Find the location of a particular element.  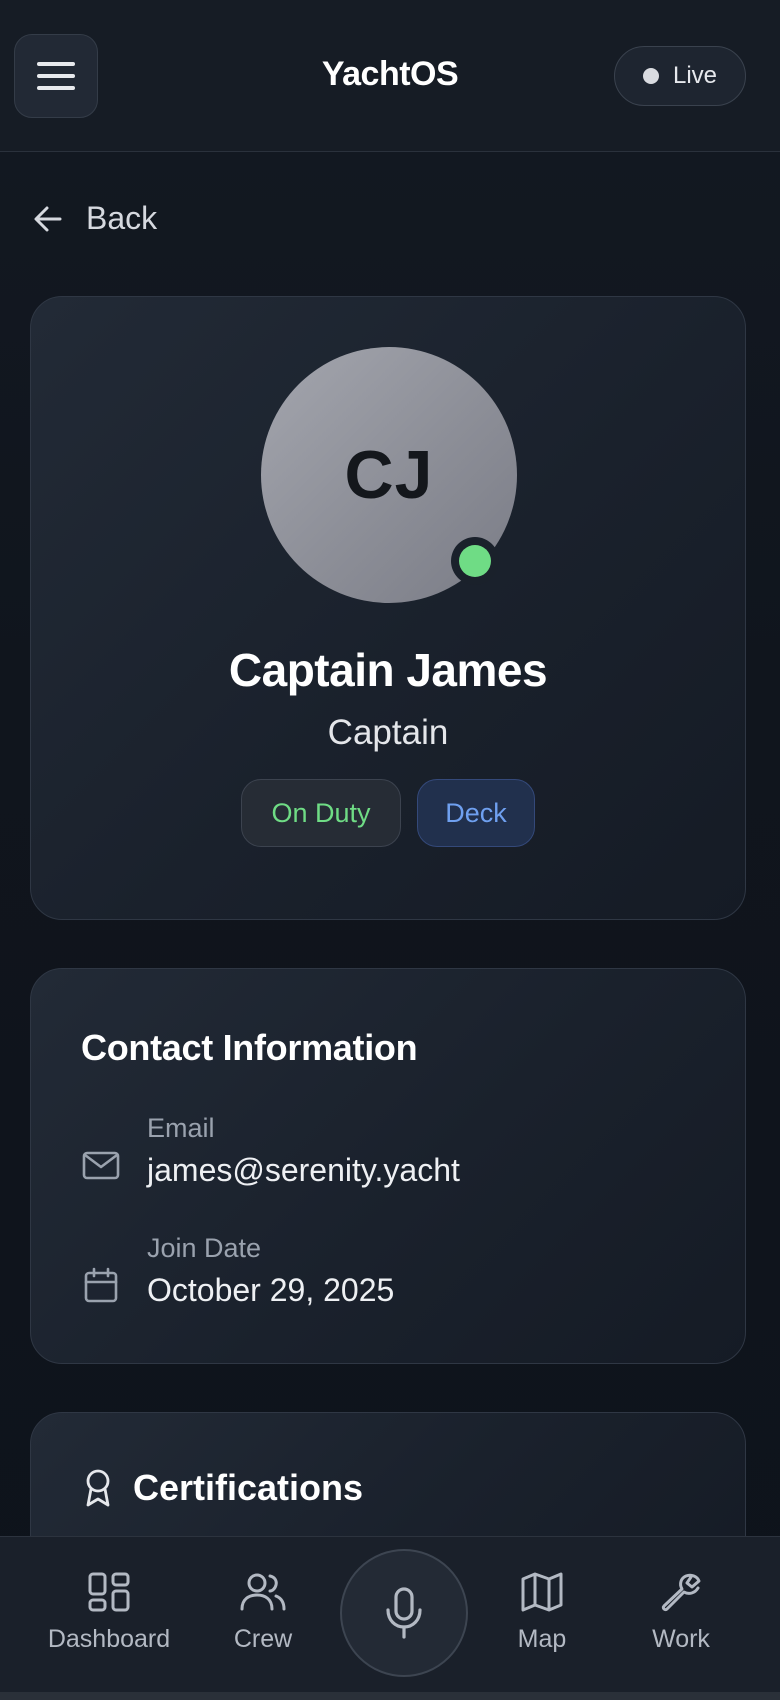

wrench-icon is located at coordinates (681, 1592).